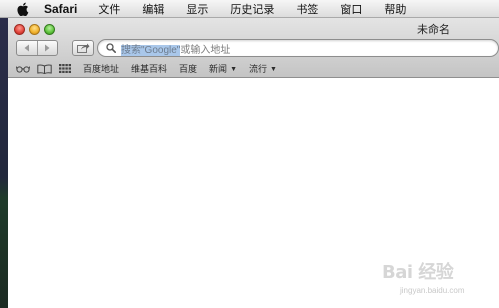 This screenshot has width=499, height=308. I want to click on bookmark-news-folder: 新闻 ▼, so click(223, 68).